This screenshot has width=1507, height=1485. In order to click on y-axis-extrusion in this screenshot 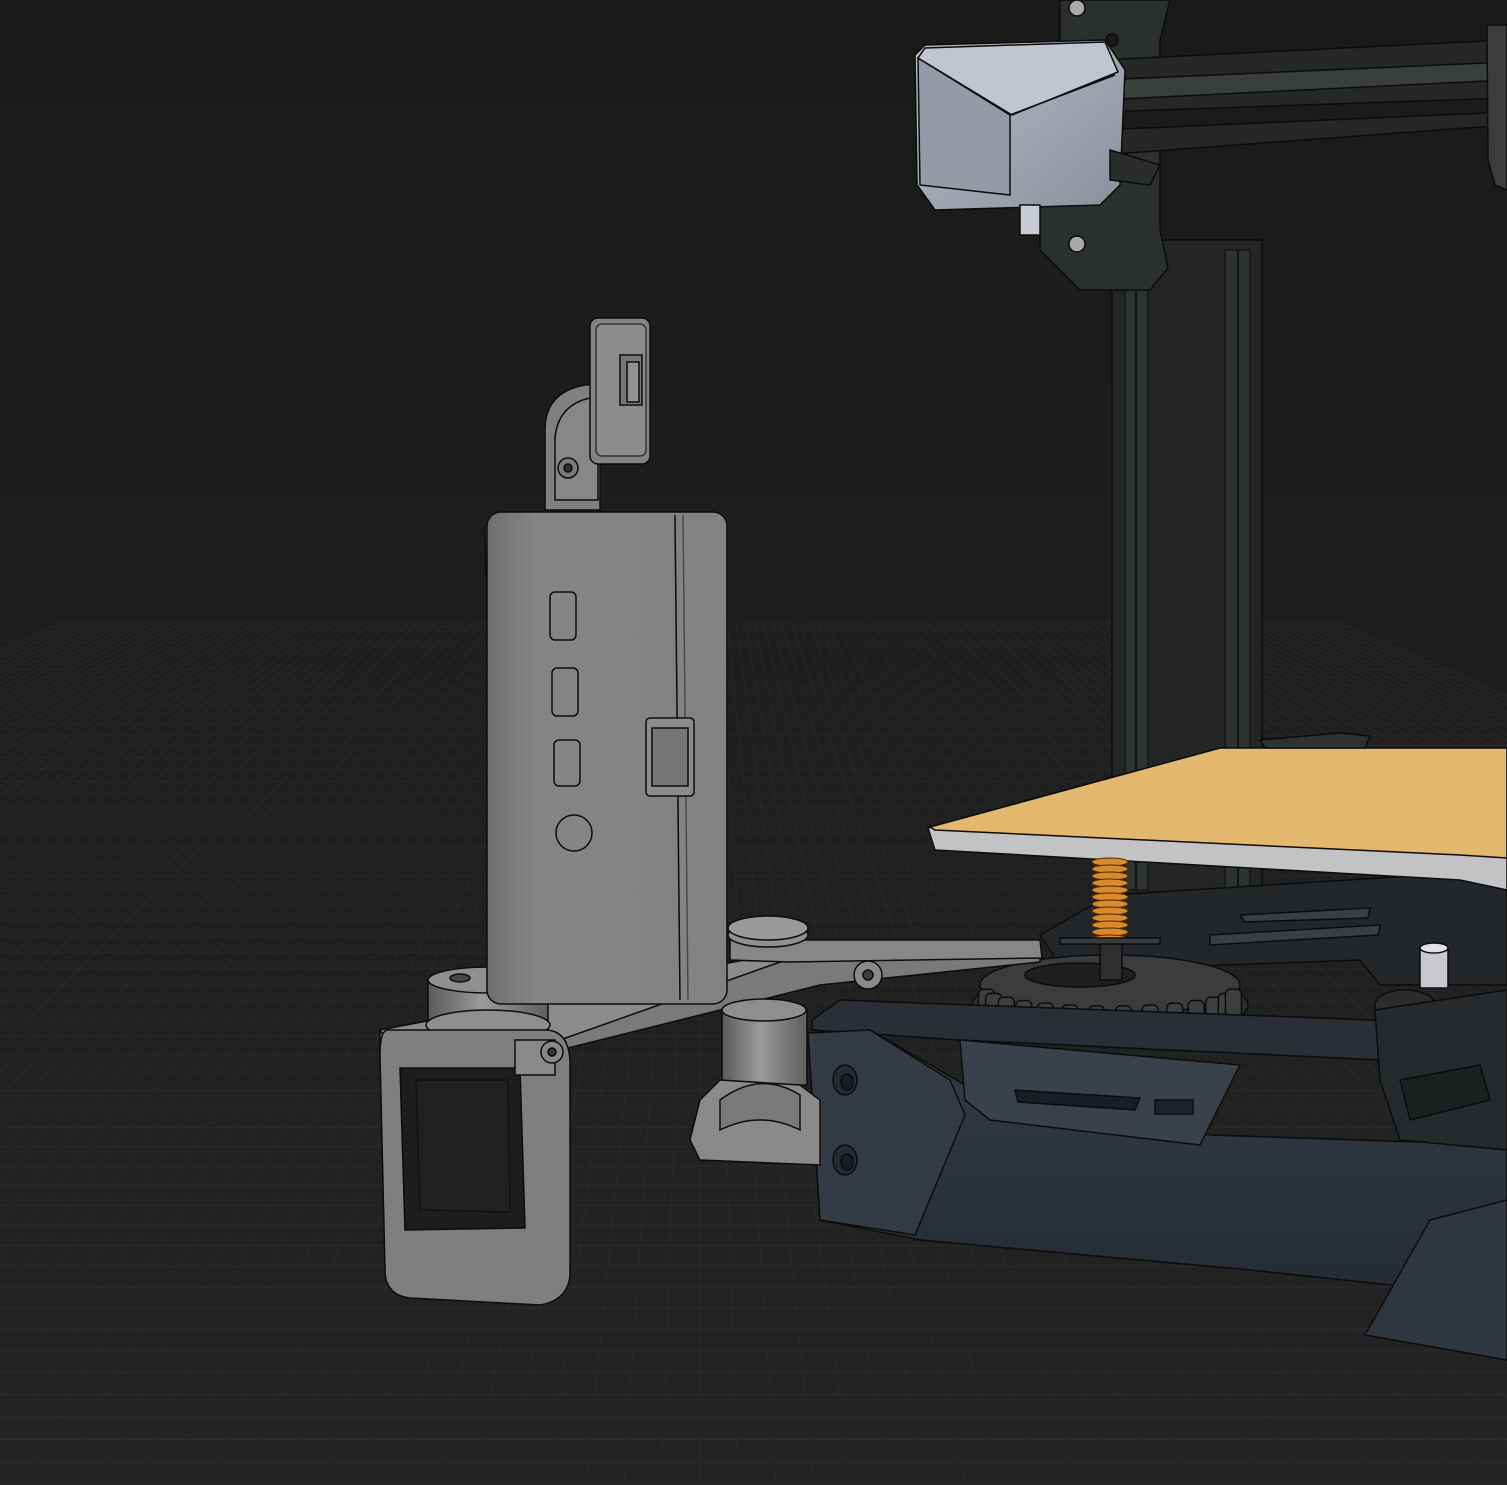, I will do `click(1440, 1070)`.